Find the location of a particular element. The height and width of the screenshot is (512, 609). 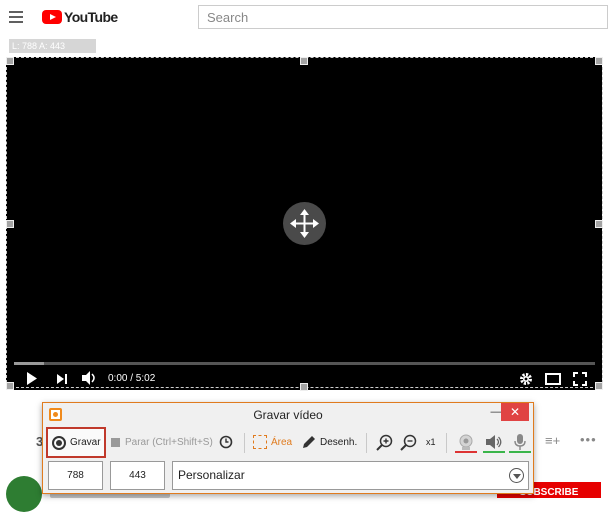

time-display: 0:00 / 5:02 is located at coordinates (132, 378).